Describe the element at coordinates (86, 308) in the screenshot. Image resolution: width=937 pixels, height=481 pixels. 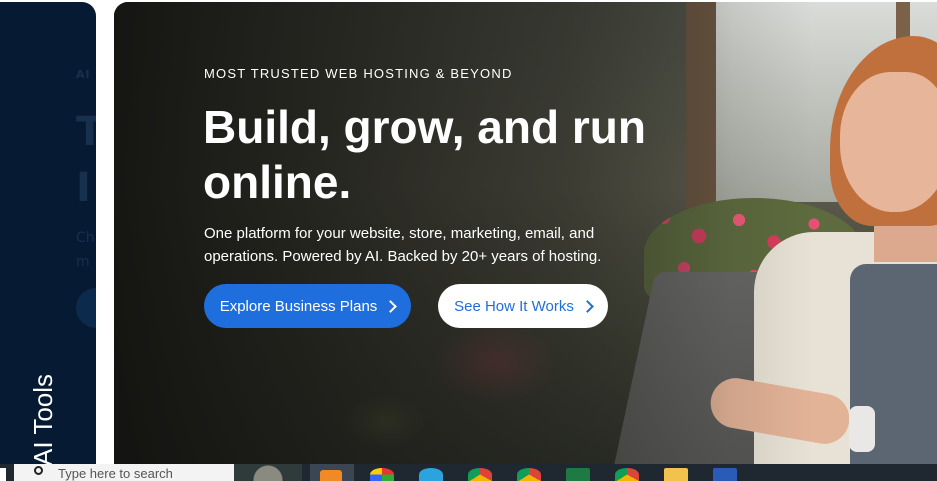
I see `side-slide-button` at that location.